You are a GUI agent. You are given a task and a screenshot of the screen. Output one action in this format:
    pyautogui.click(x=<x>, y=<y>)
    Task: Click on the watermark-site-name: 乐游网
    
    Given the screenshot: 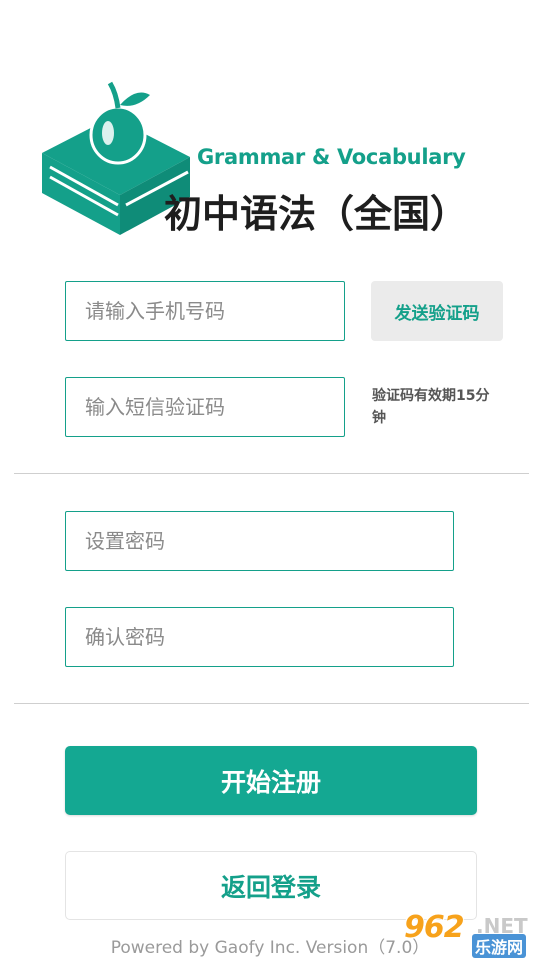 What is the action you would take?
    pyautogui.click(x=499, y=946)
    